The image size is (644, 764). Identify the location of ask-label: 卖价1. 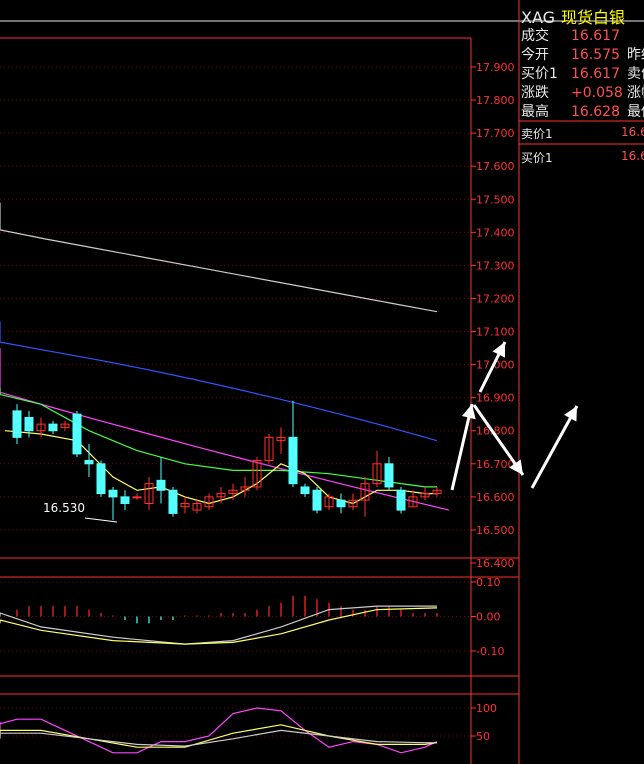
(537, 134).